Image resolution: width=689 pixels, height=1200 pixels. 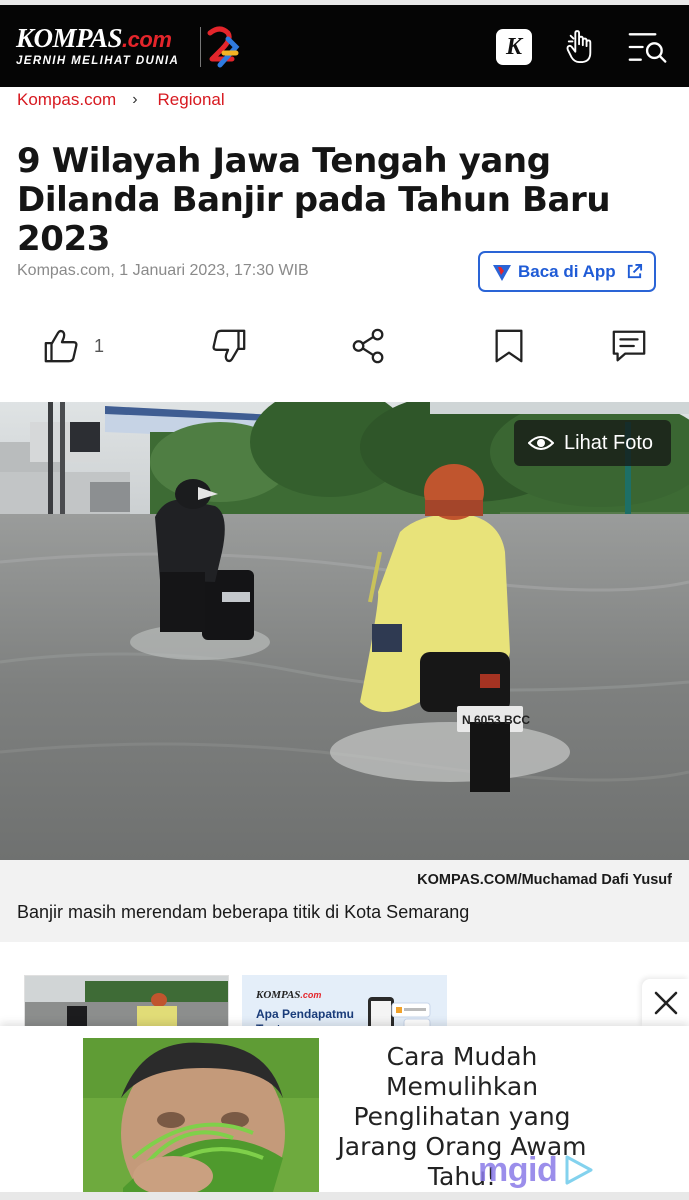 What do you see at coordinates (514, 47) in the screenshot?
I see `kompas-k-app-icon: K` at bounding box center [514, 47].